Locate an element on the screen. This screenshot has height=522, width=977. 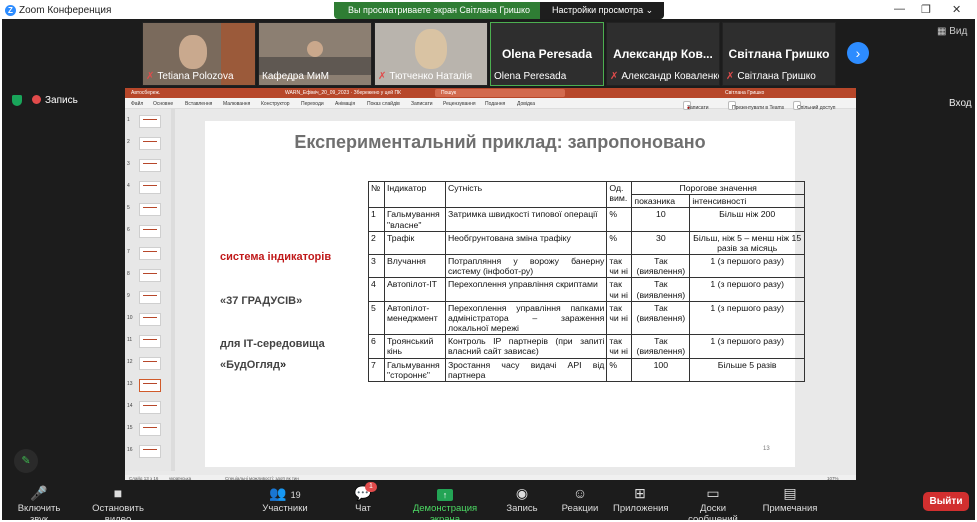
video-tile-tyutchenko: ✗ Тютченко Наталія is located at coordinates (431, 54).